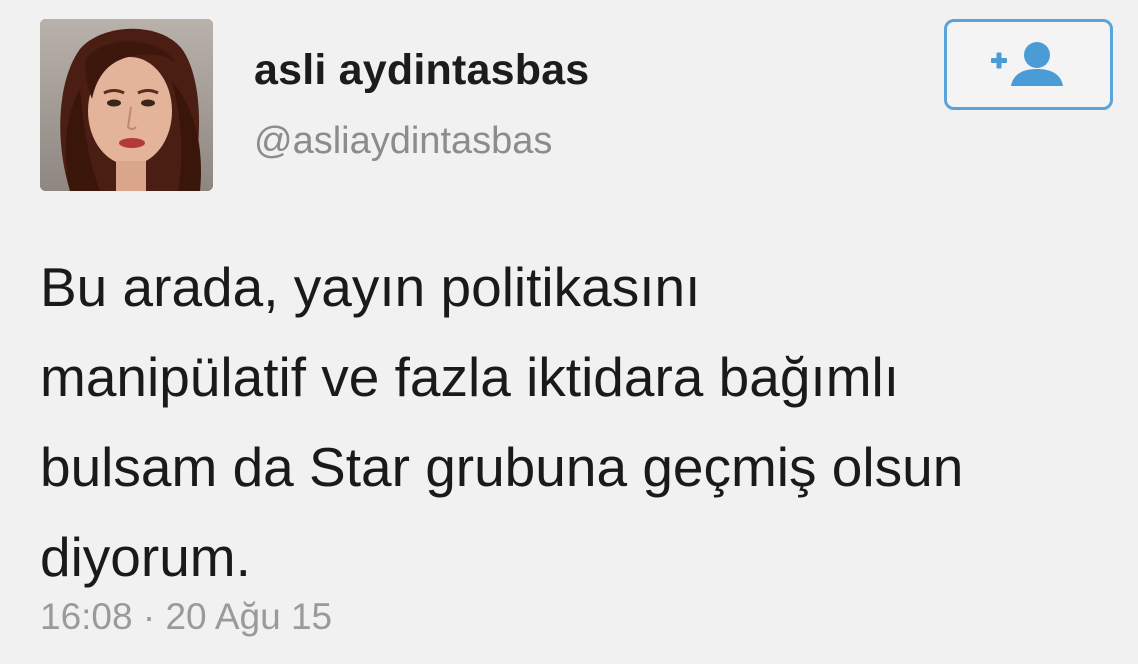 This screenshot has width=1138, height=664. What do you see at coordinates (145, 557) in the screenshot?
I see `tweet-text-line: diyorum.` at bounding box center [145, 557].